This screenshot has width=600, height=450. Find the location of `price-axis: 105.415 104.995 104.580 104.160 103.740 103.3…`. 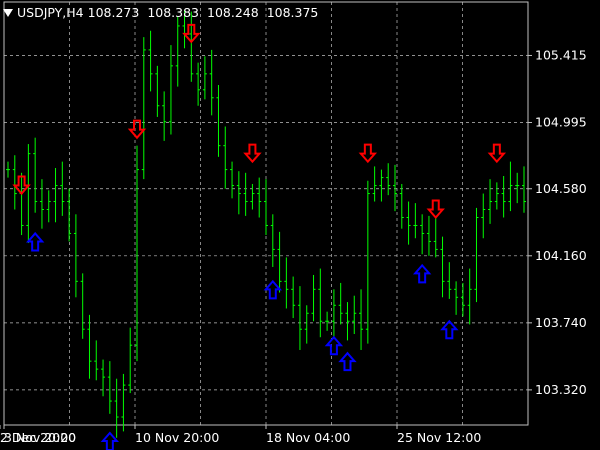

price-axis: 105.415 104.995 104.580 104.160 103.740 103.3… is located at coordinates (557, 222).